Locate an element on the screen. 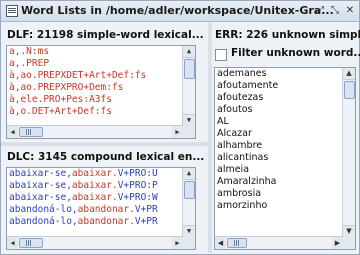  dlc-hscrollbar: ◀ ▶ is located at coordinates (95, 242).